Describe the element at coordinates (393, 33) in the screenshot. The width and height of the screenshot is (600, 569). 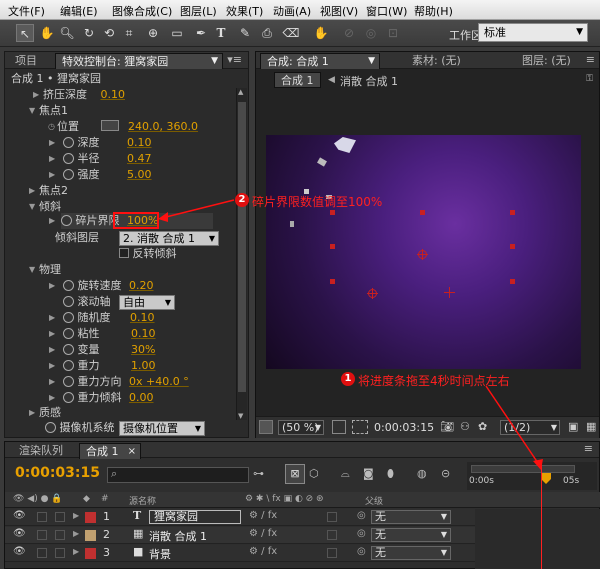
I see `view-axis-icon: ⊡` at that location.